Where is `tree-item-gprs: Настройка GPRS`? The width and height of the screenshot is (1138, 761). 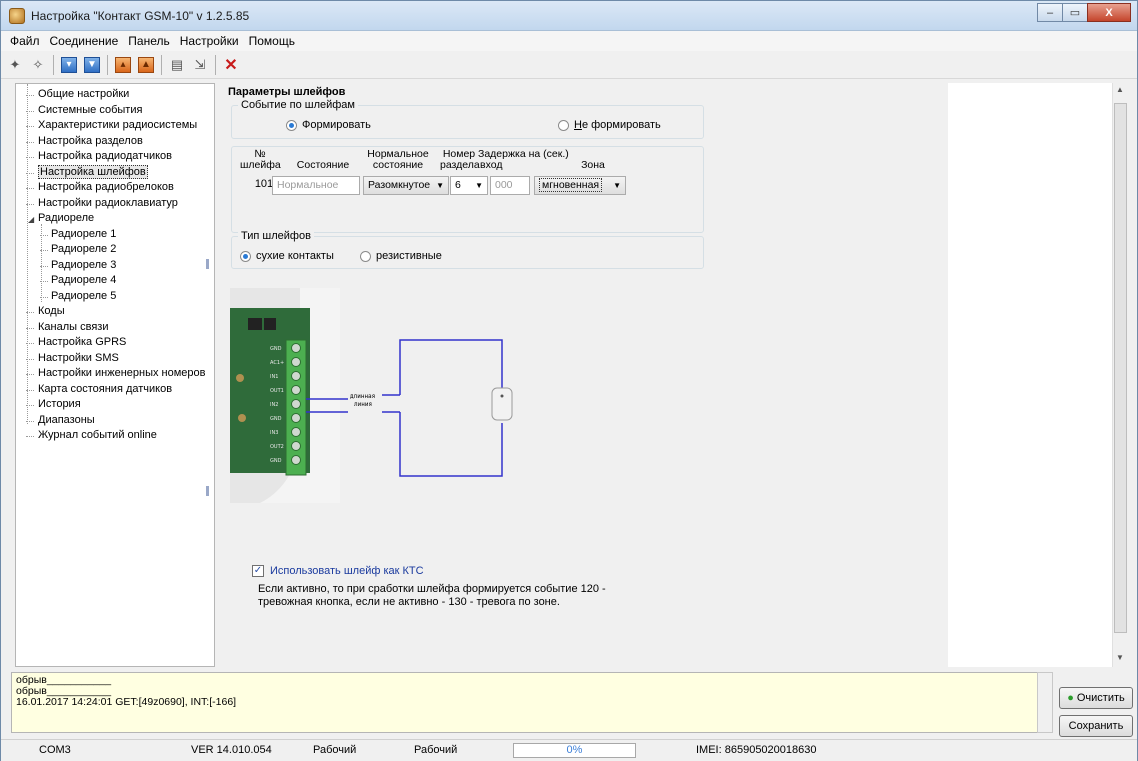 tree-item-gprs: Настройка GPRS is located at coordinates (115, 343).